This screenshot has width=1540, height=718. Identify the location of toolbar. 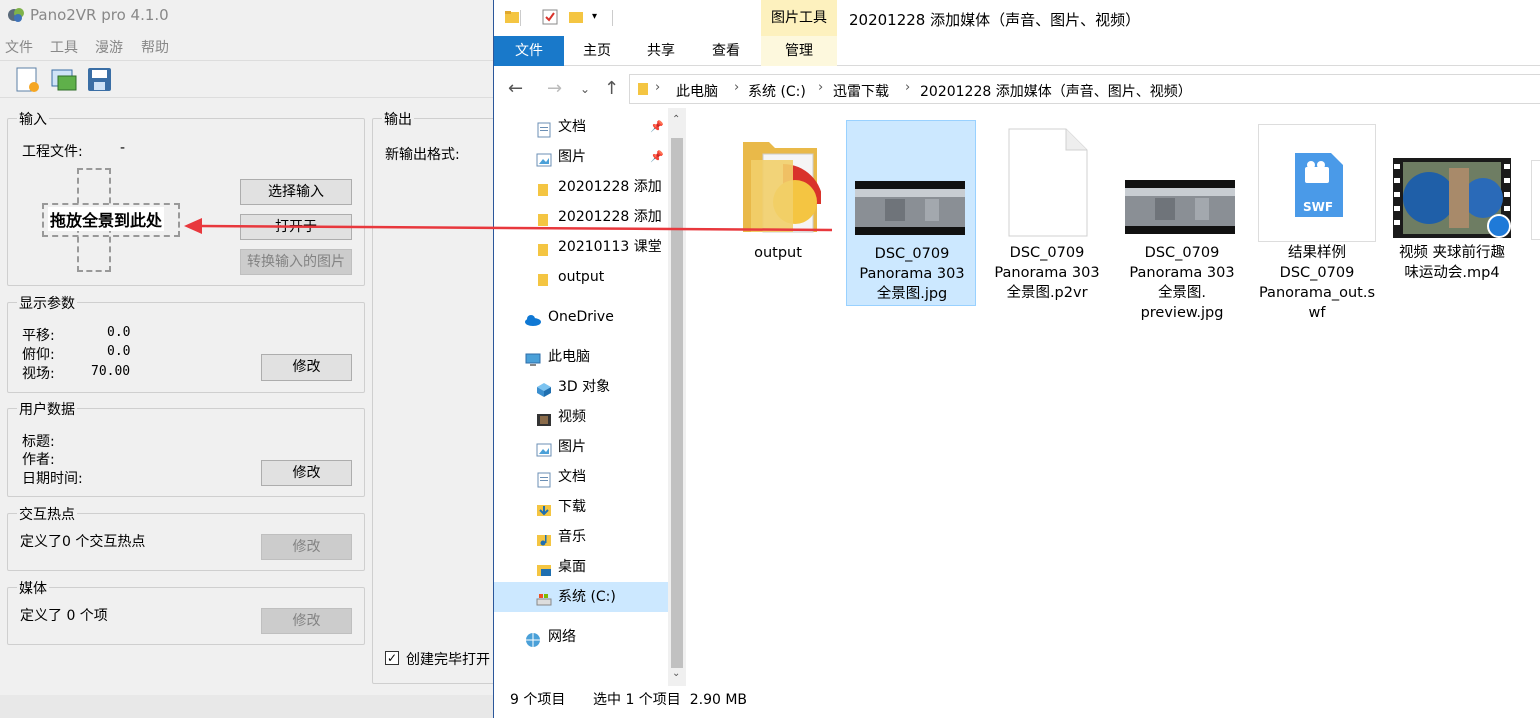
(250, 79).